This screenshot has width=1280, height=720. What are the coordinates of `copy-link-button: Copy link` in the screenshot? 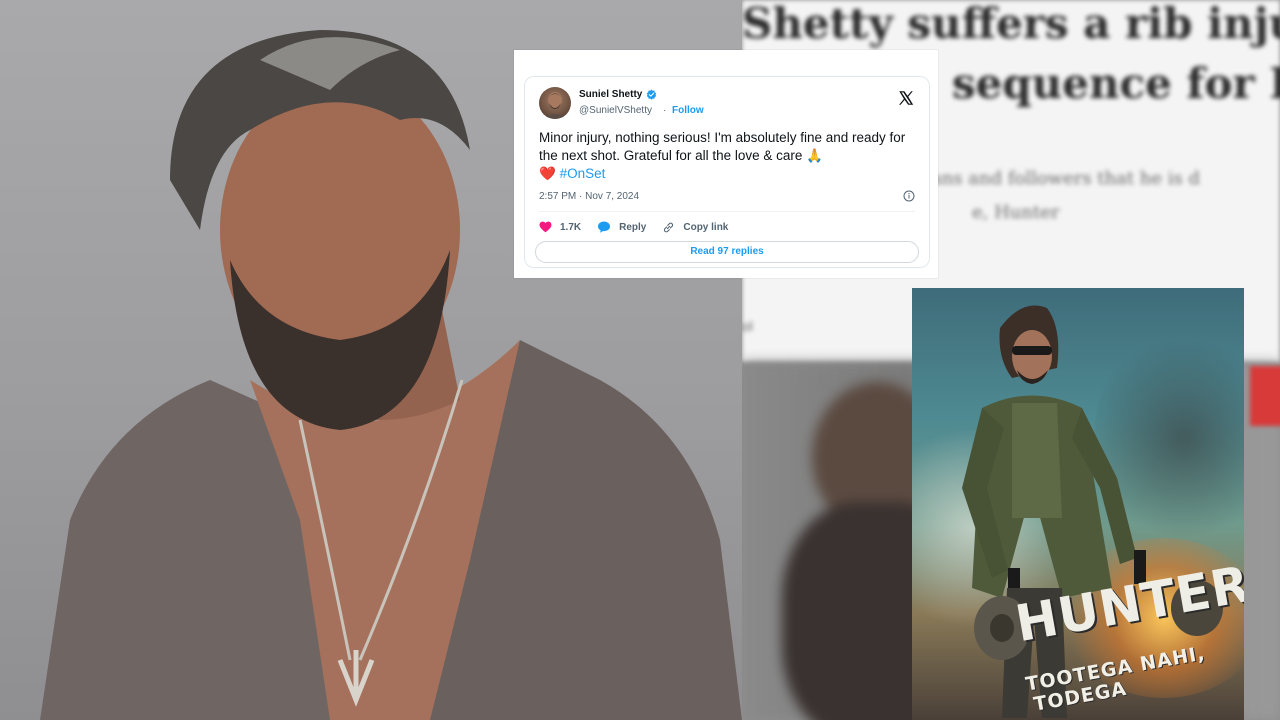 It's located at (695, 227).